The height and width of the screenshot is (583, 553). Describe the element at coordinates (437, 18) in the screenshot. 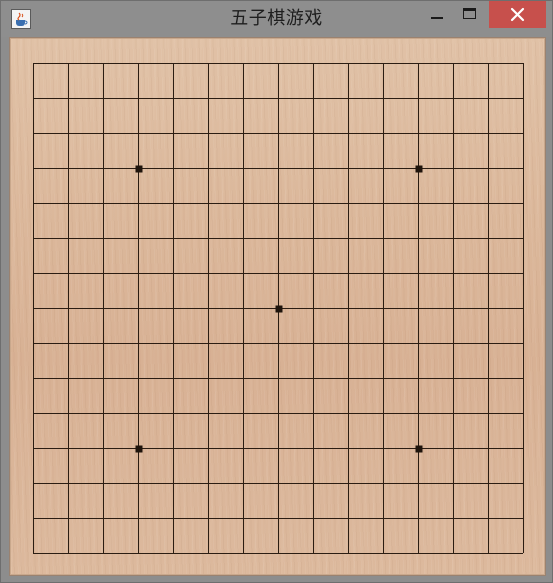

I see `minimize-icon` at that location.